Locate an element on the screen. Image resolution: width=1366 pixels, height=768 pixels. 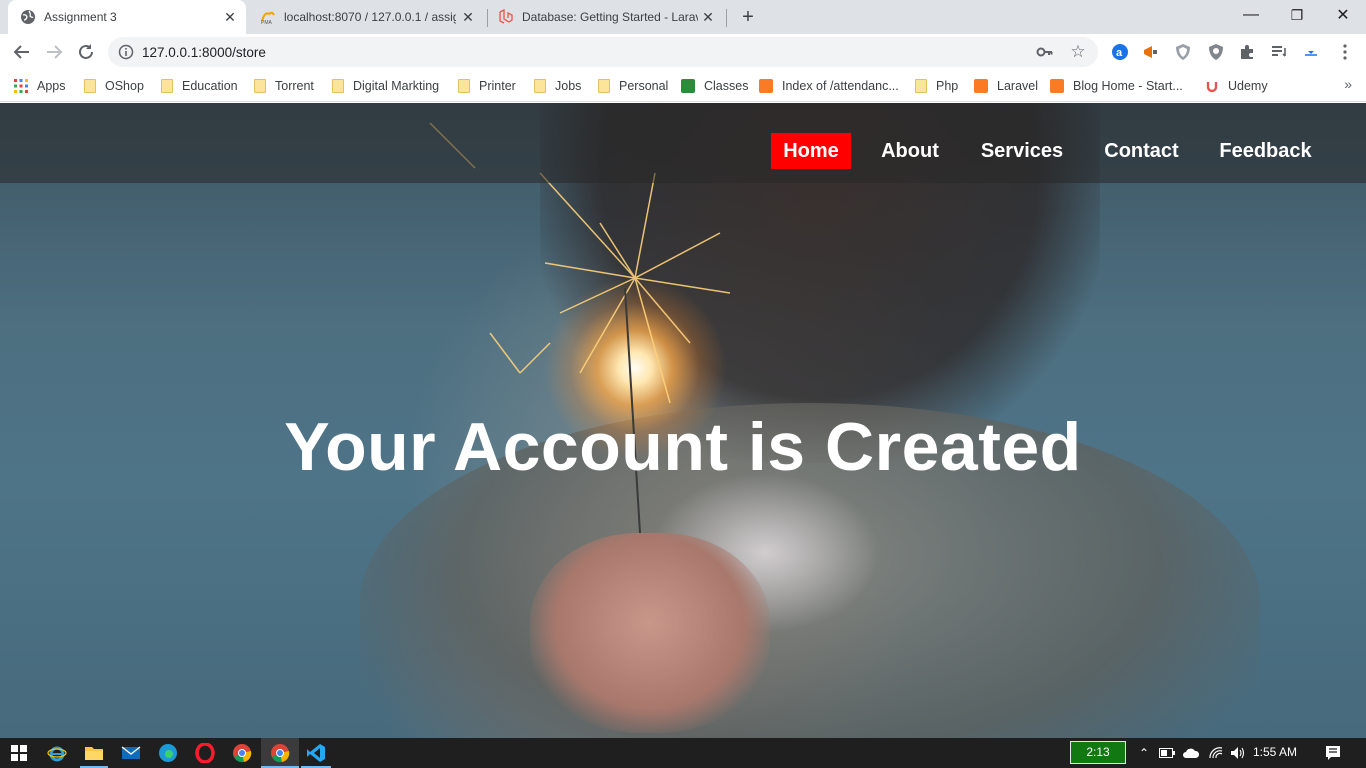
mail-icon is located at coordinates (131, 753).